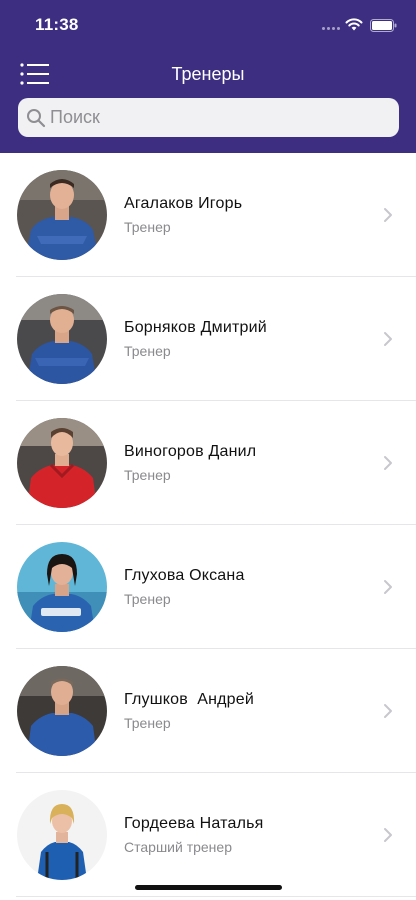 Image resolution: width=416 pixels, height=900 pixels. I want to click on navigation-bar: Тренеры, so click(208, 74).